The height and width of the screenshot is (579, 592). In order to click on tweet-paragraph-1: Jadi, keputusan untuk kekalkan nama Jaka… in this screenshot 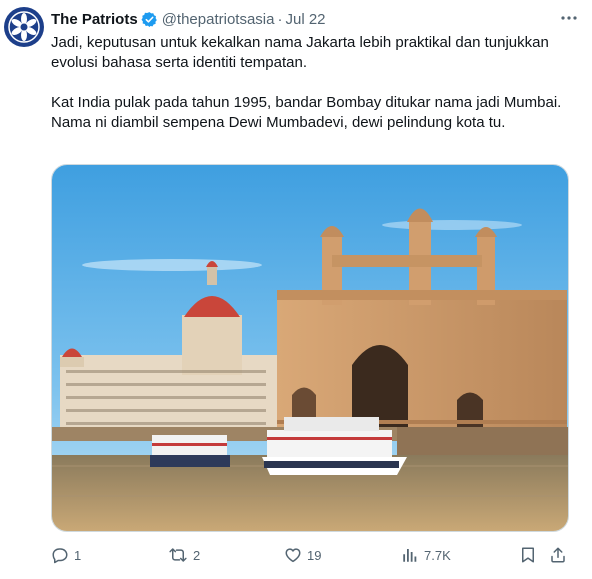, I will do `click(302, 52)`.